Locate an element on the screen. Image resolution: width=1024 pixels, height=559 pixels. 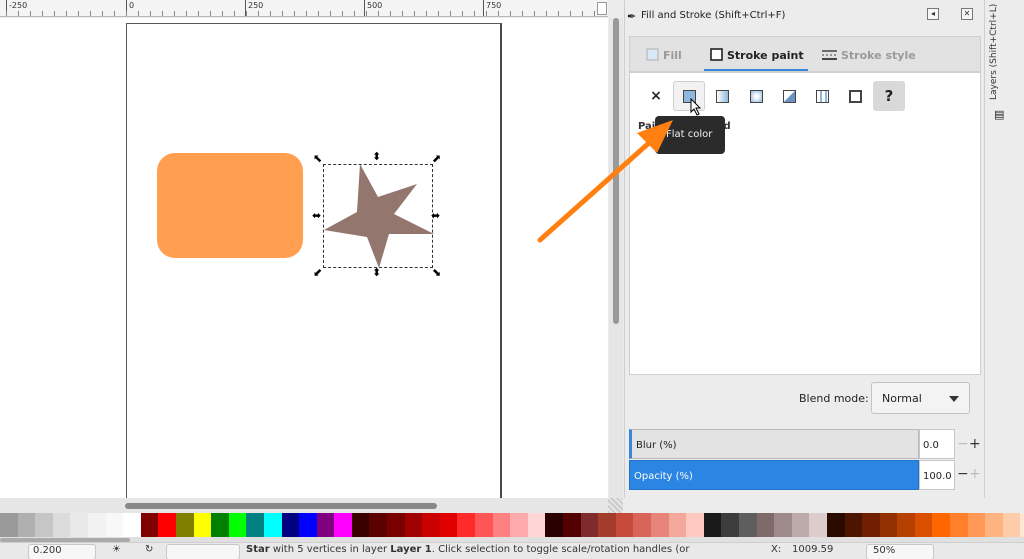
blur-increment-button: + is located at coordinates (975, 444).